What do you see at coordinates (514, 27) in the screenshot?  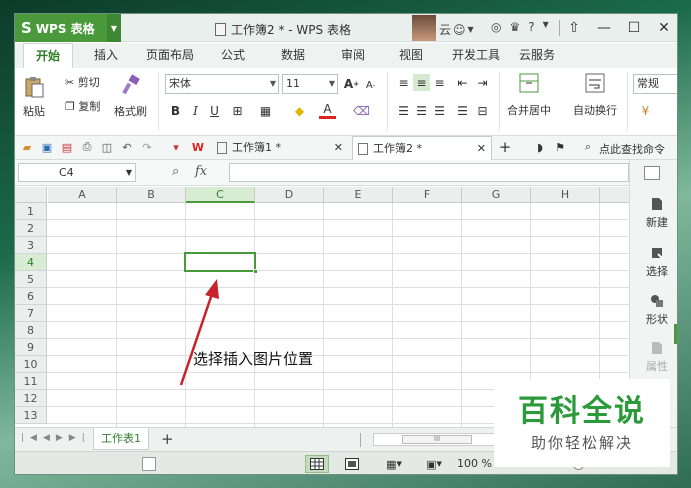 I see `shirt-icon: ♛` at bounding box center [514, 27].